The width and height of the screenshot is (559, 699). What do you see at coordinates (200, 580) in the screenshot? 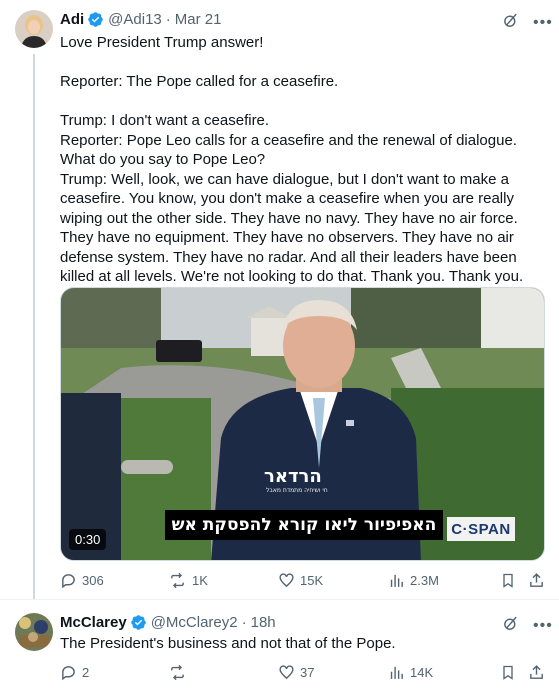
I see `repost-count: 1K` at bounding box center [200, 580].